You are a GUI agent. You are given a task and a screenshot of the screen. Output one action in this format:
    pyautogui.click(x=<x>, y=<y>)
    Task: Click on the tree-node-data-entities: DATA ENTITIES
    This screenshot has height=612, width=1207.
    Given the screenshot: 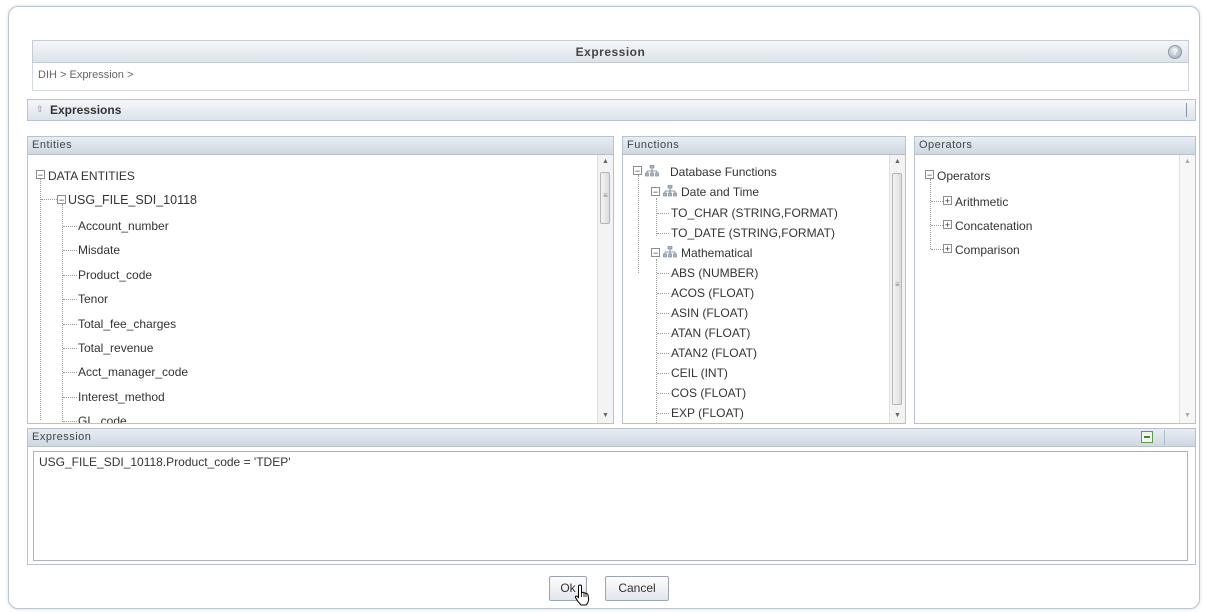 What is the action you would take?
    pyautogui.click(x=91, y=176)
    